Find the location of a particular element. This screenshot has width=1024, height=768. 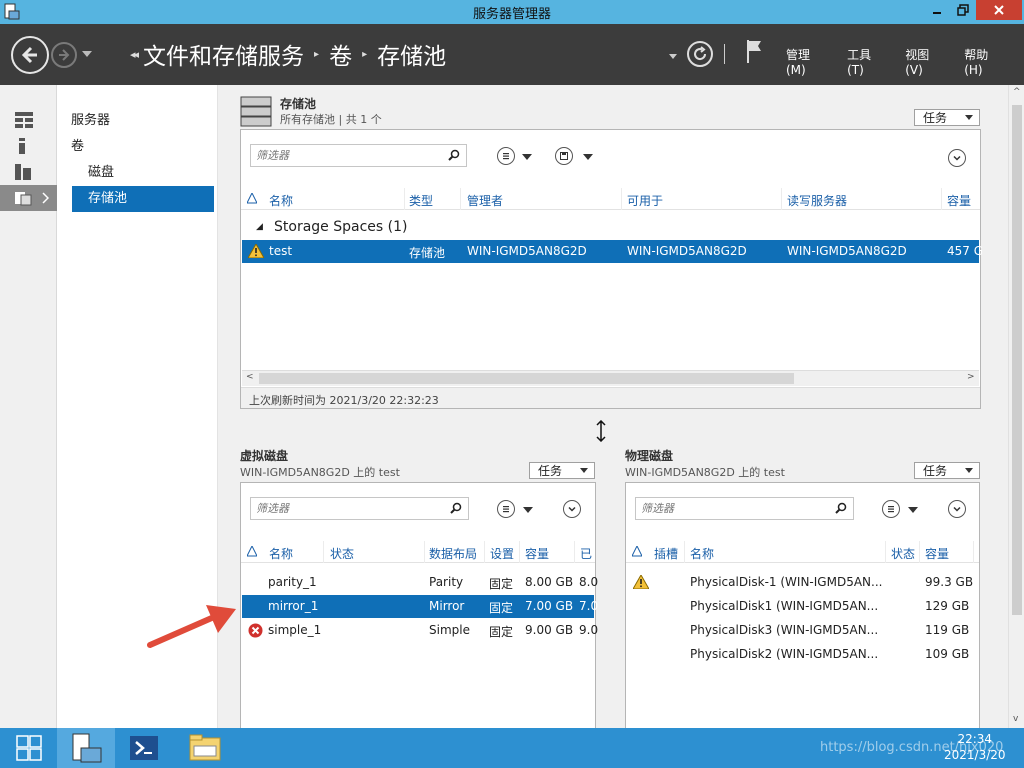

menu-view: 视图(V) is located at coordinates (925, 61).